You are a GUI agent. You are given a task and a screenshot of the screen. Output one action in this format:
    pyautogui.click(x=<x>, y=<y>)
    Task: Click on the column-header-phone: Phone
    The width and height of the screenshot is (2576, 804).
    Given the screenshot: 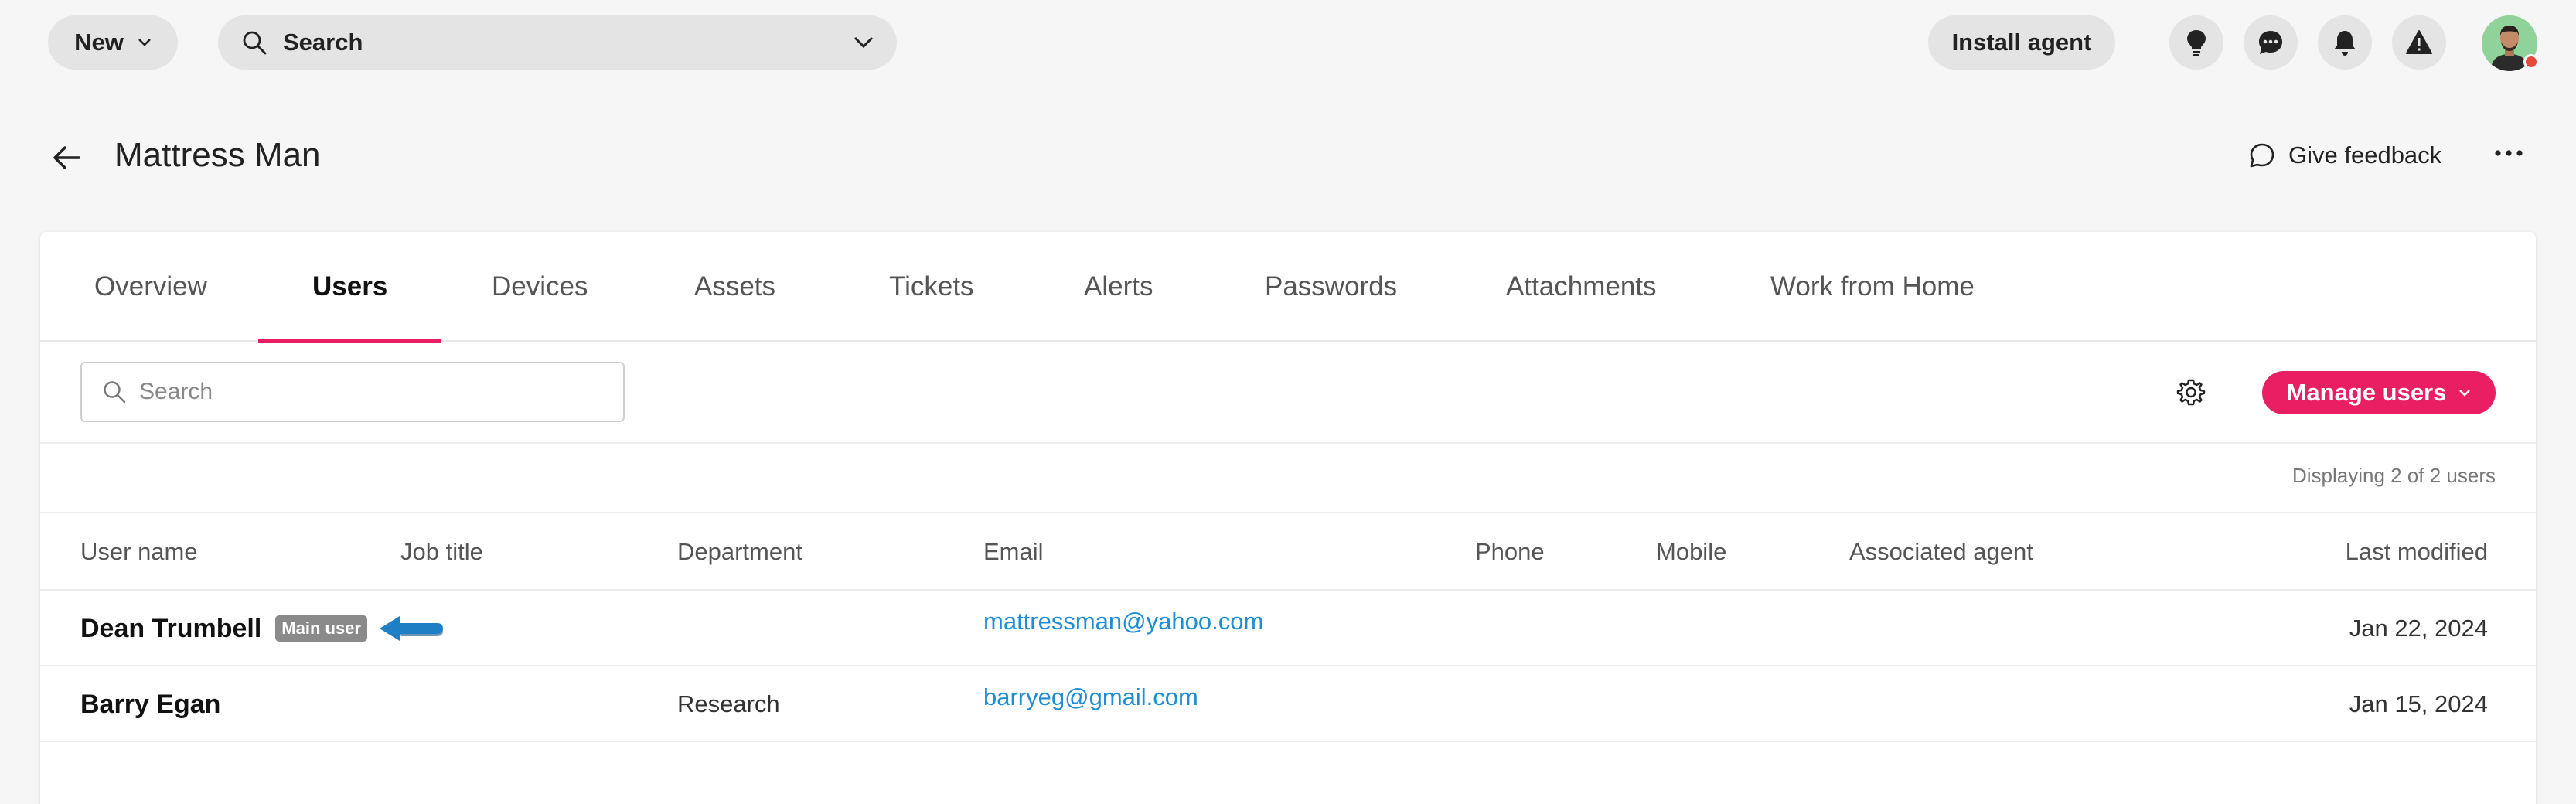 What is the action you would take?
    pyautogui.click(x=1510, y=552)
    